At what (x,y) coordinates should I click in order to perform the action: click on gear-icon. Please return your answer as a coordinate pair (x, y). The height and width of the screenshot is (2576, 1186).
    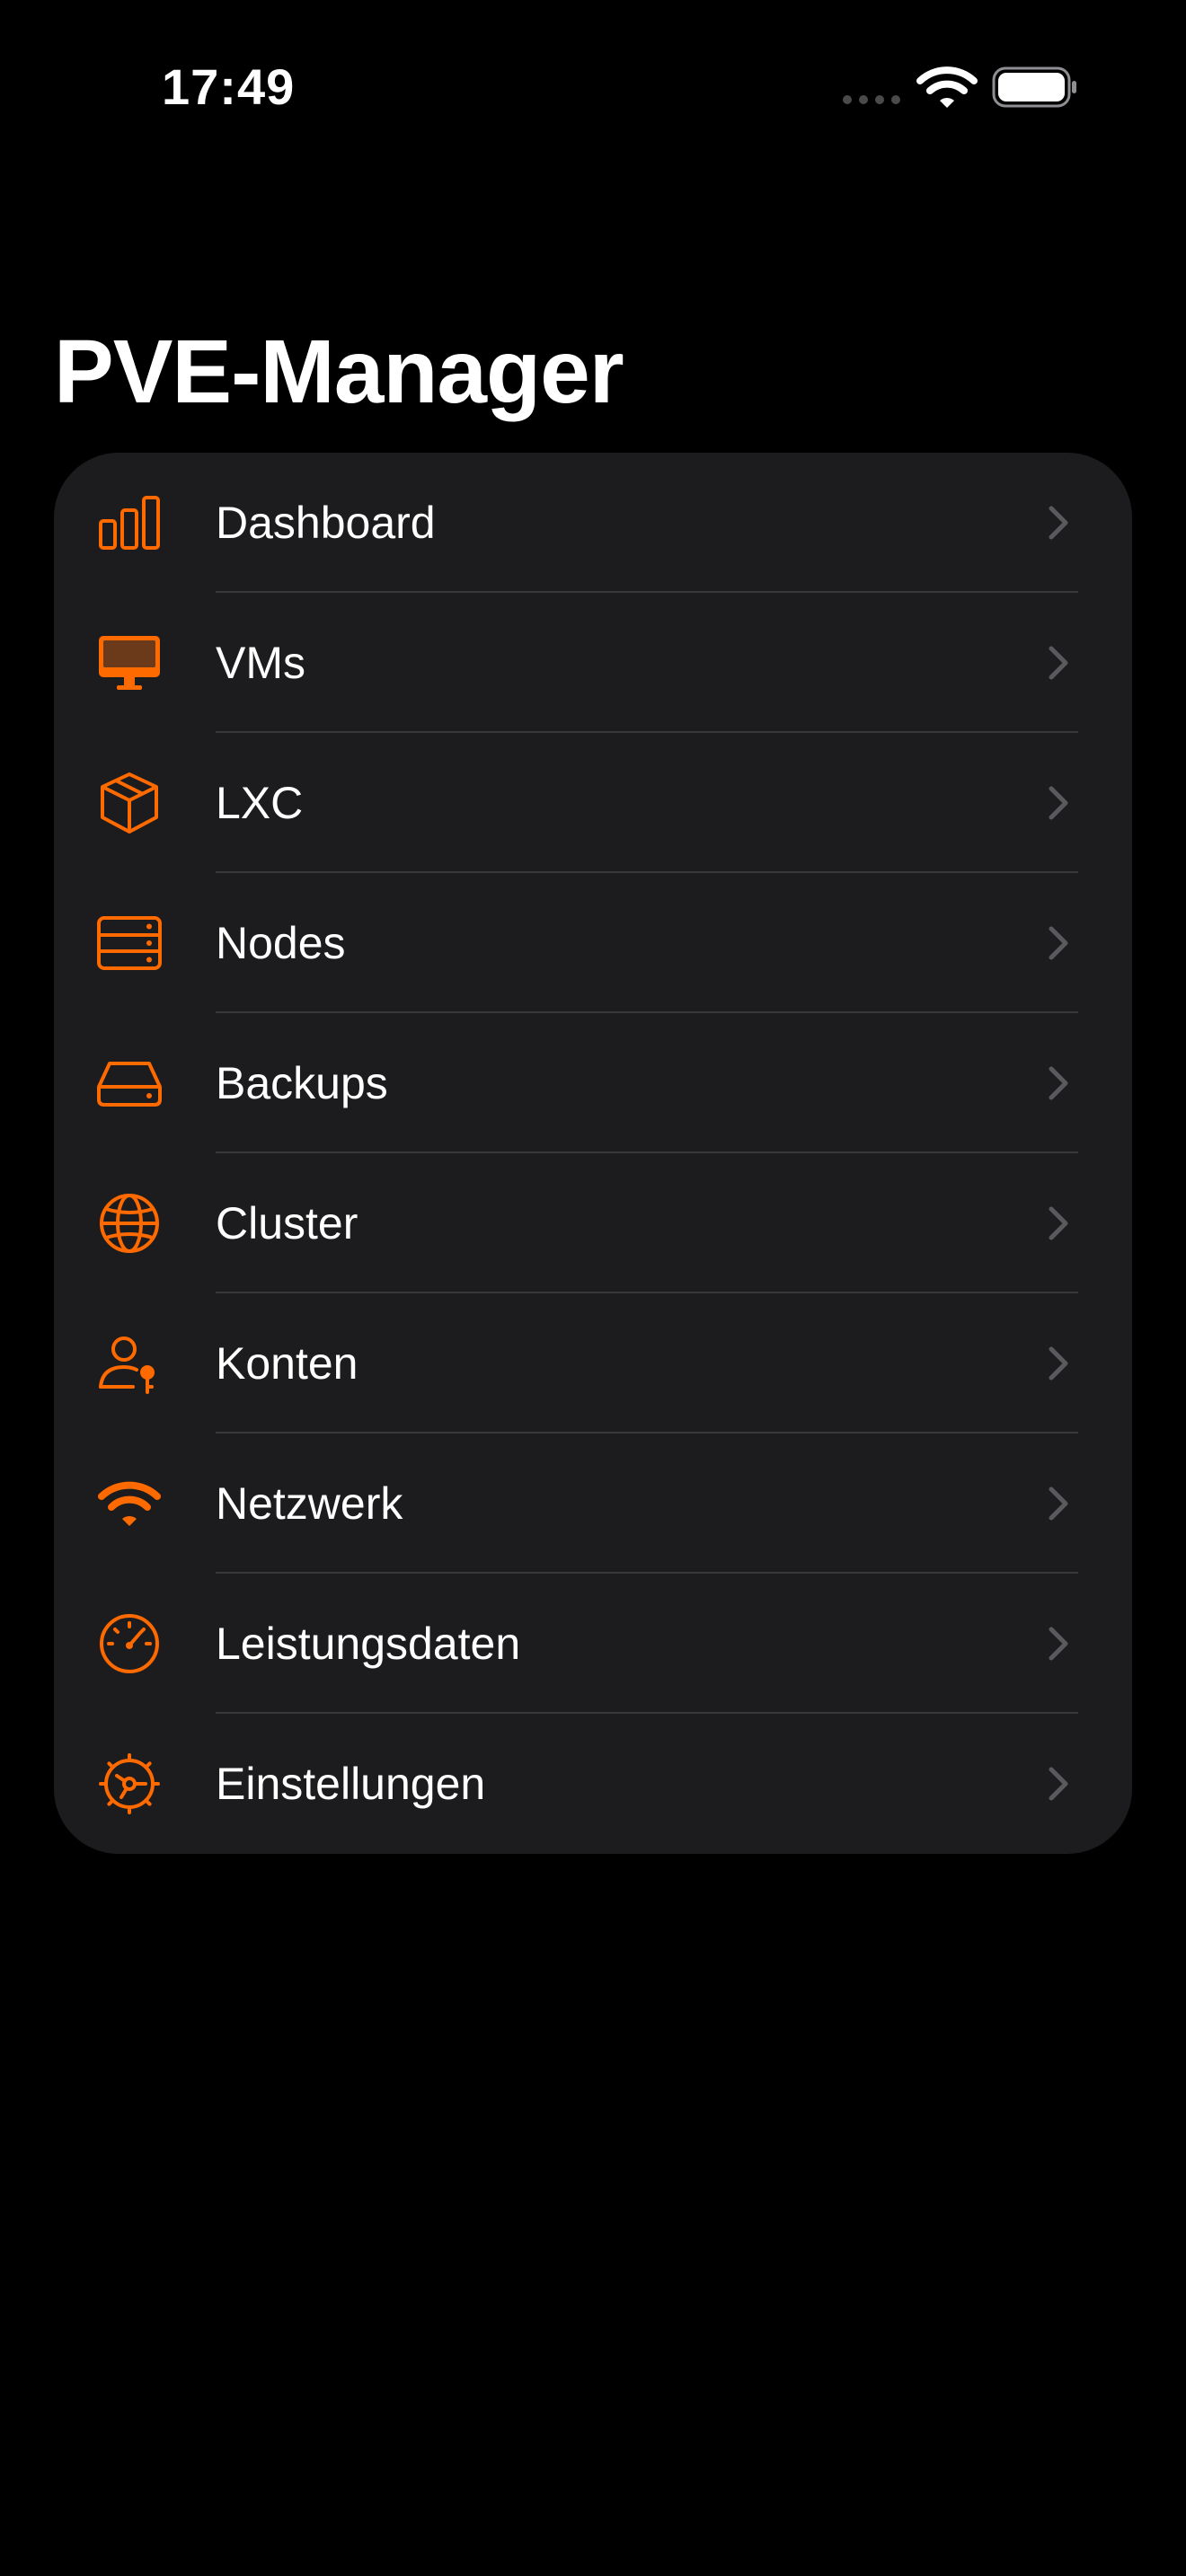
    Looking at the image, I should click on (129, 1783).